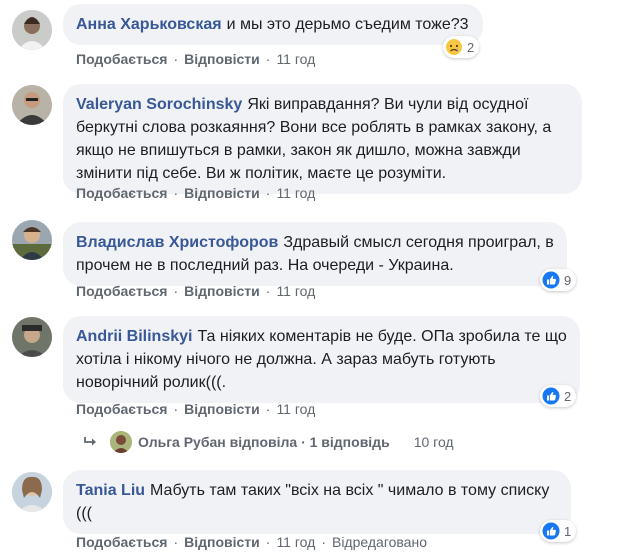  What do you see at coordinates (568, 531) in the screenshot?
I see `reaction-count: 1` at bounding box center [568, 531].